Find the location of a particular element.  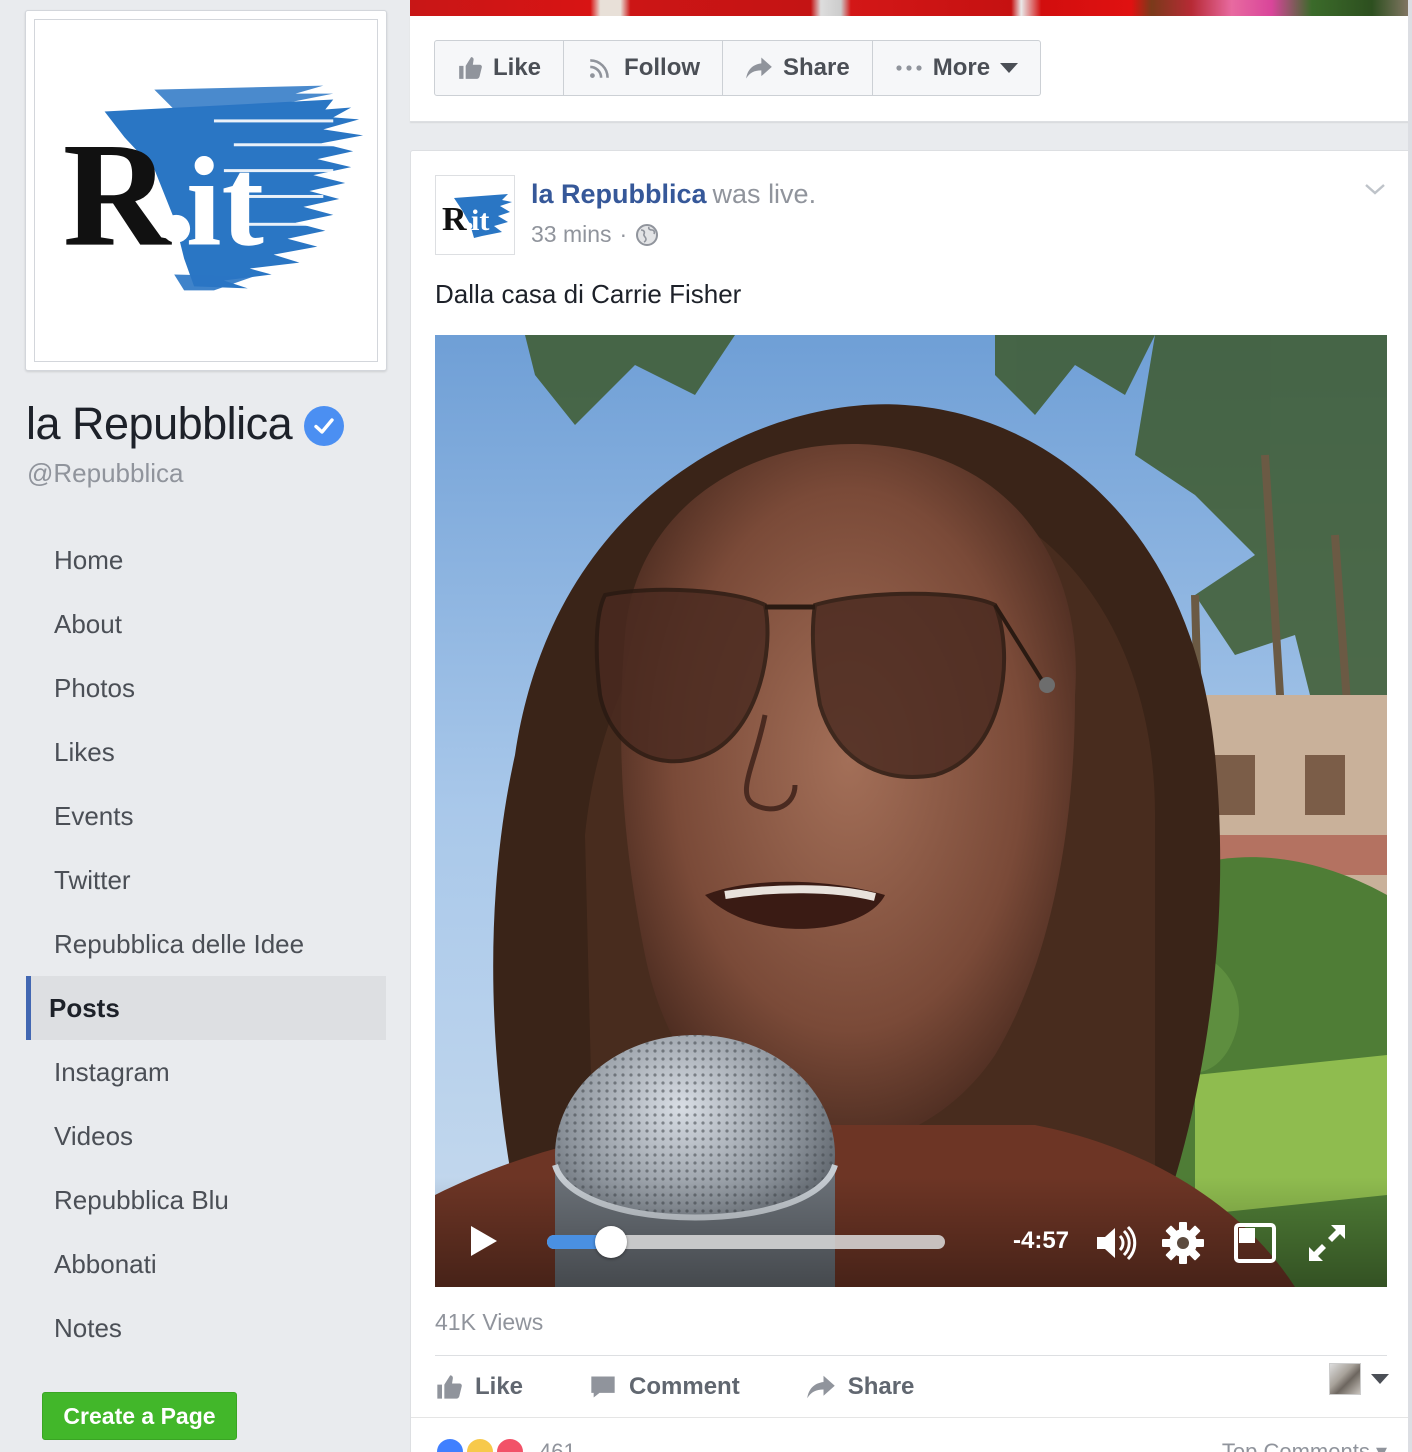

video-time-remaining: -4:57 is located at coordinates (1041, 1240).